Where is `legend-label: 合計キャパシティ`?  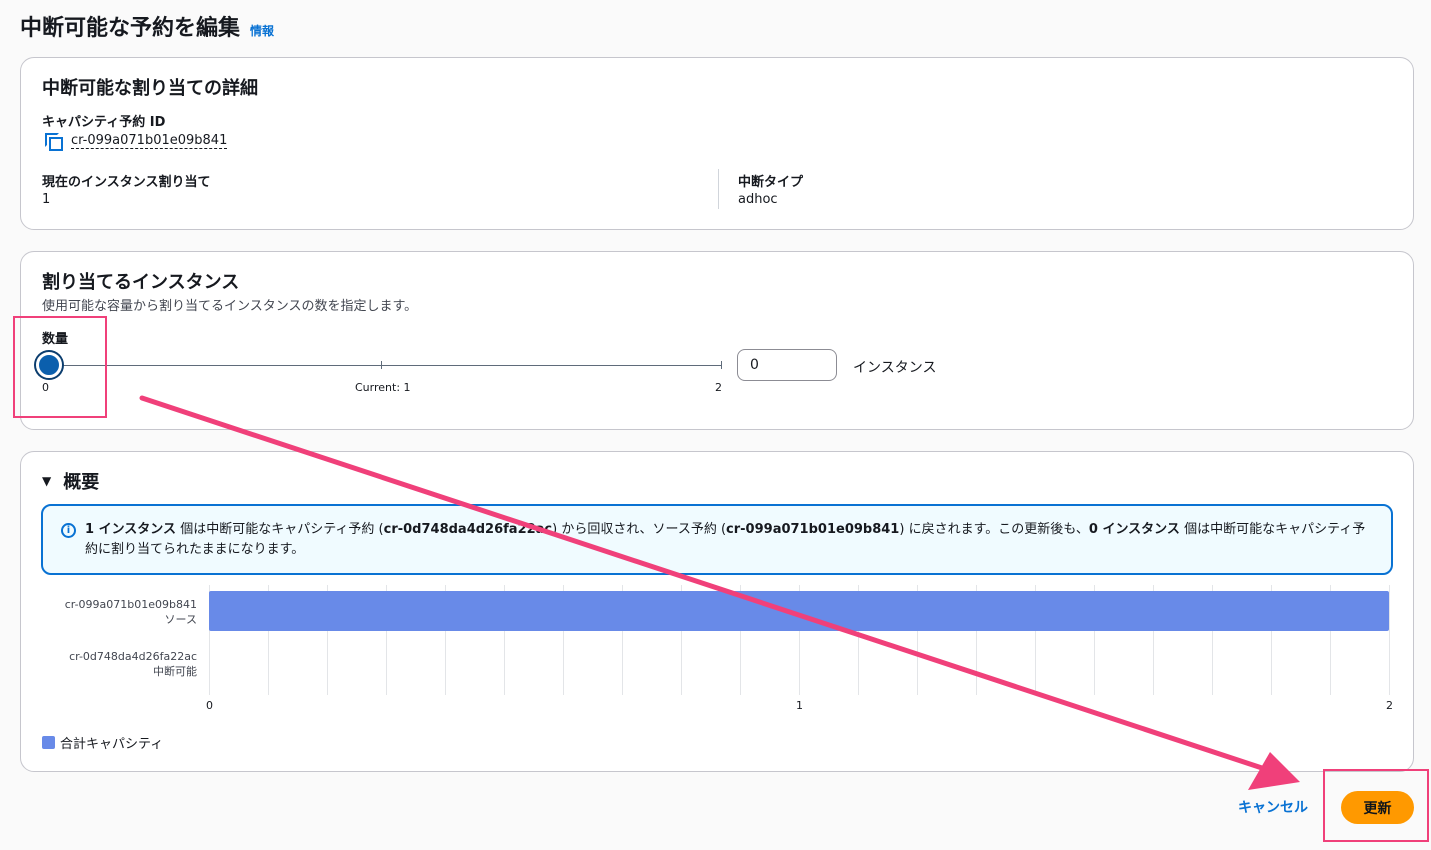 legend-label: 合計キャパシティ is located at coordinates (112, 744).